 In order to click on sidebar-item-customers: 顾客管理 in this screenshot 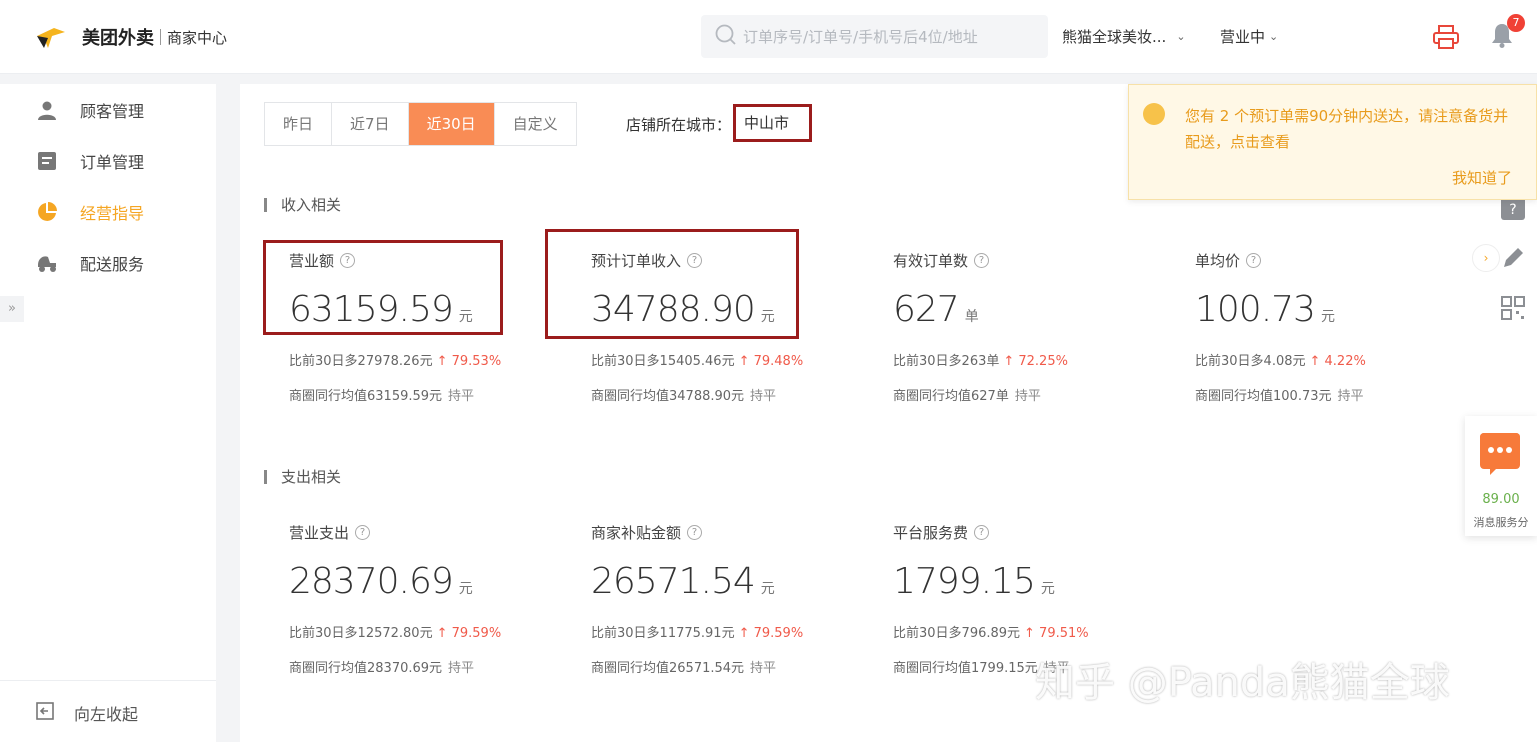, I will do `click(90, 110)`.